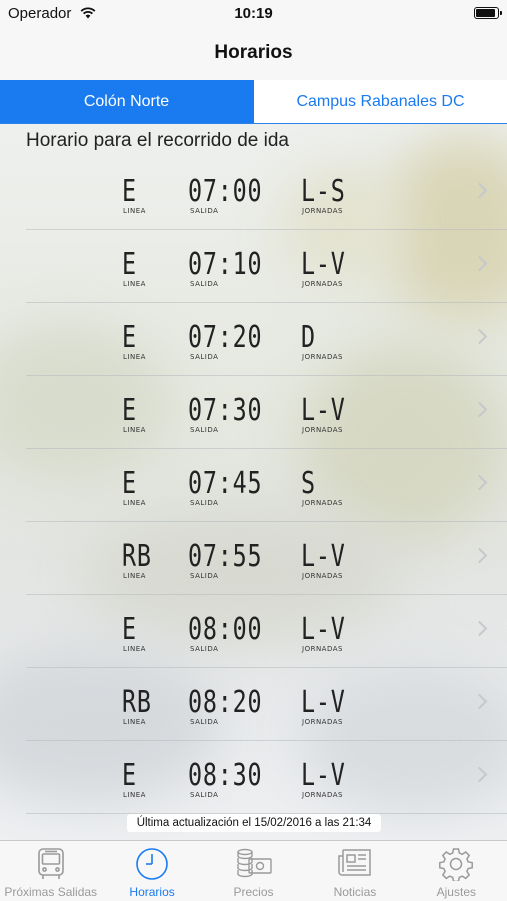 The width and height of the screenshot is (507, 901). I want to click on tab-ajustes: Ajustes, so click(456, 871).